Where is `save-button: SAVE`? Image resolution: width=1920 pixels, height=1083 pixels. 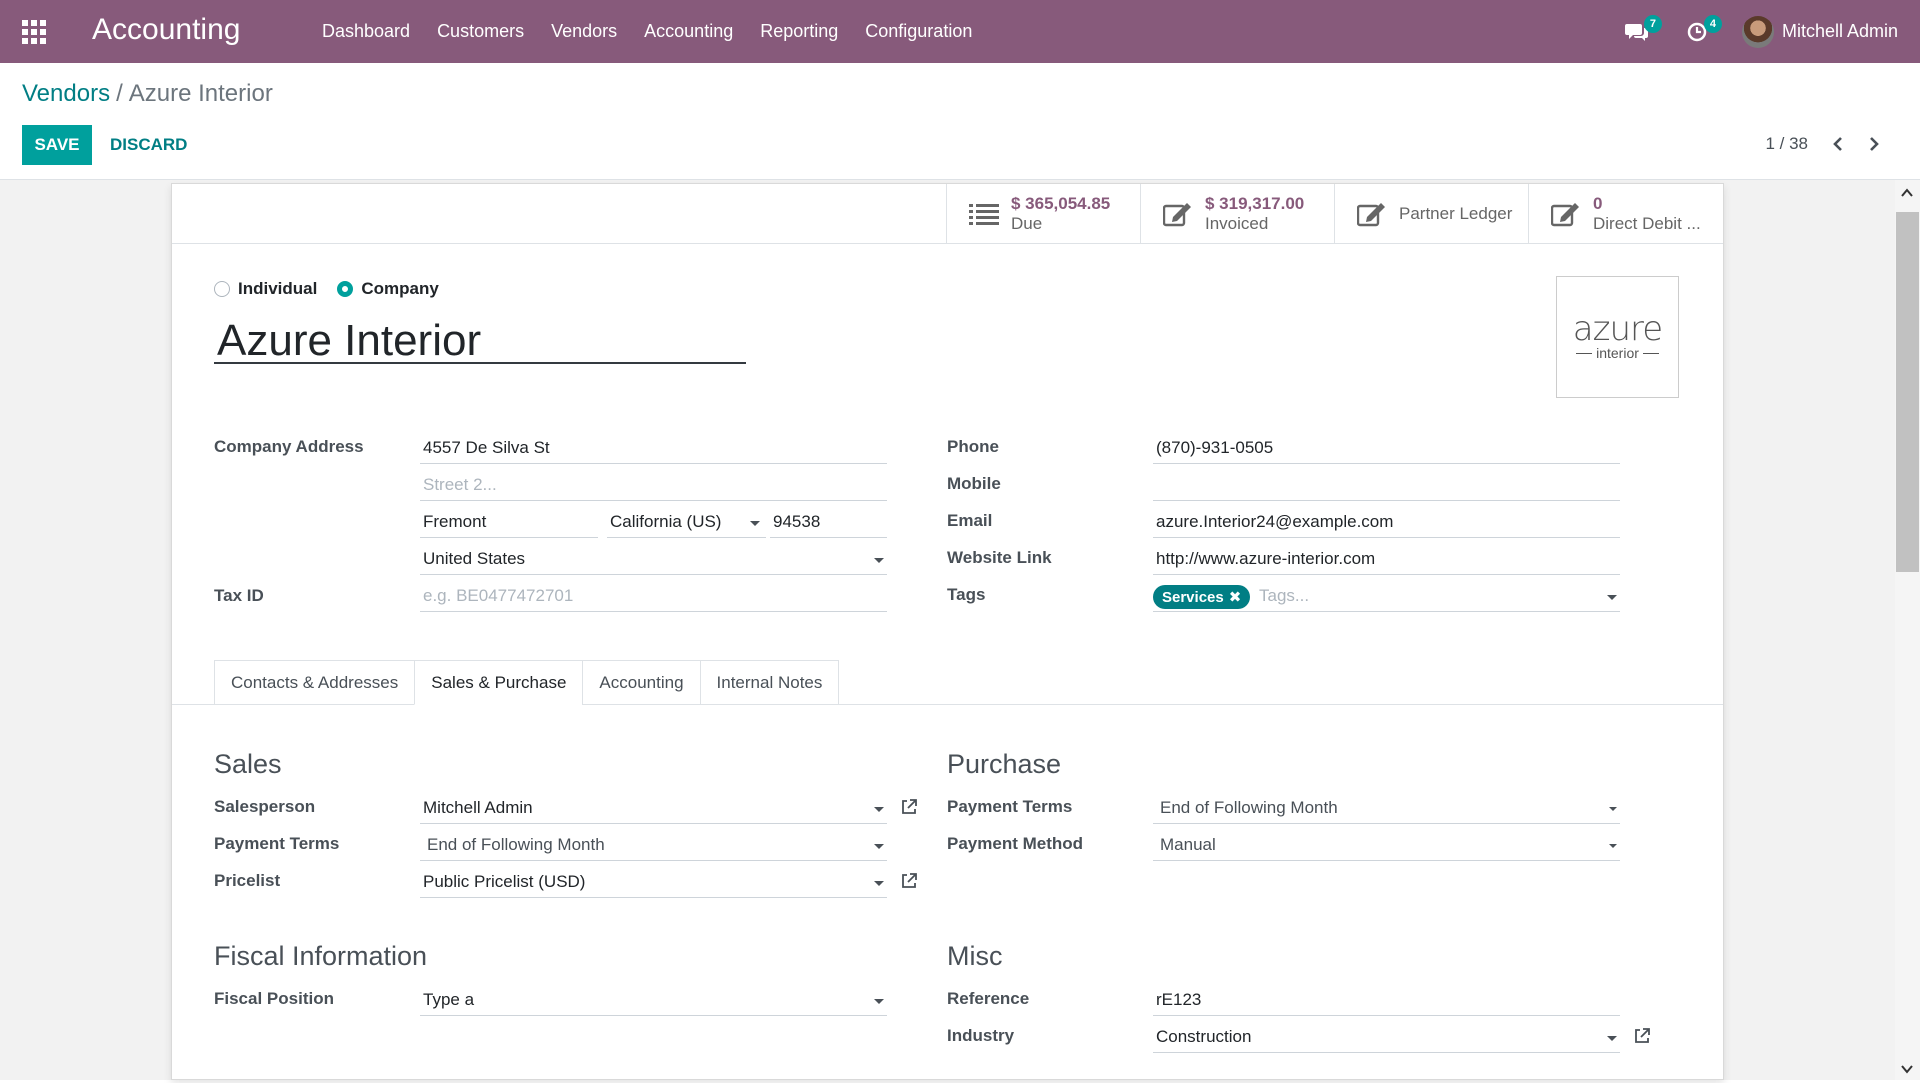 save-button: SAVE is located at coordinates (57, 145).